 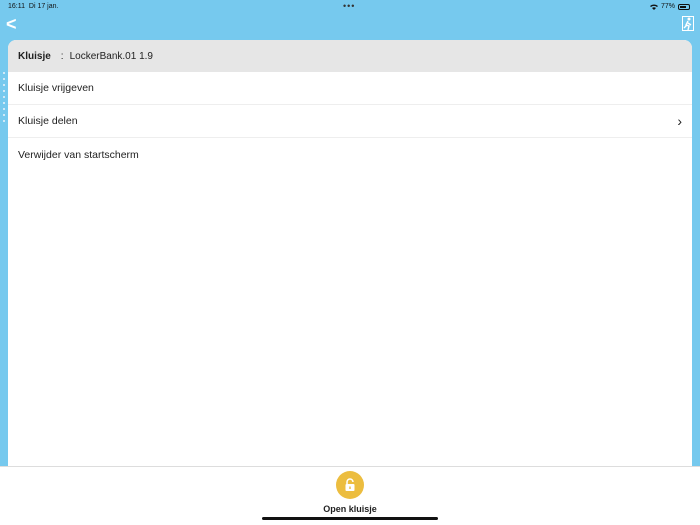 What do you see at coordinates (653, 7) in the screenshot?
I see `wifi-icon` at bounding box center [653, 7].